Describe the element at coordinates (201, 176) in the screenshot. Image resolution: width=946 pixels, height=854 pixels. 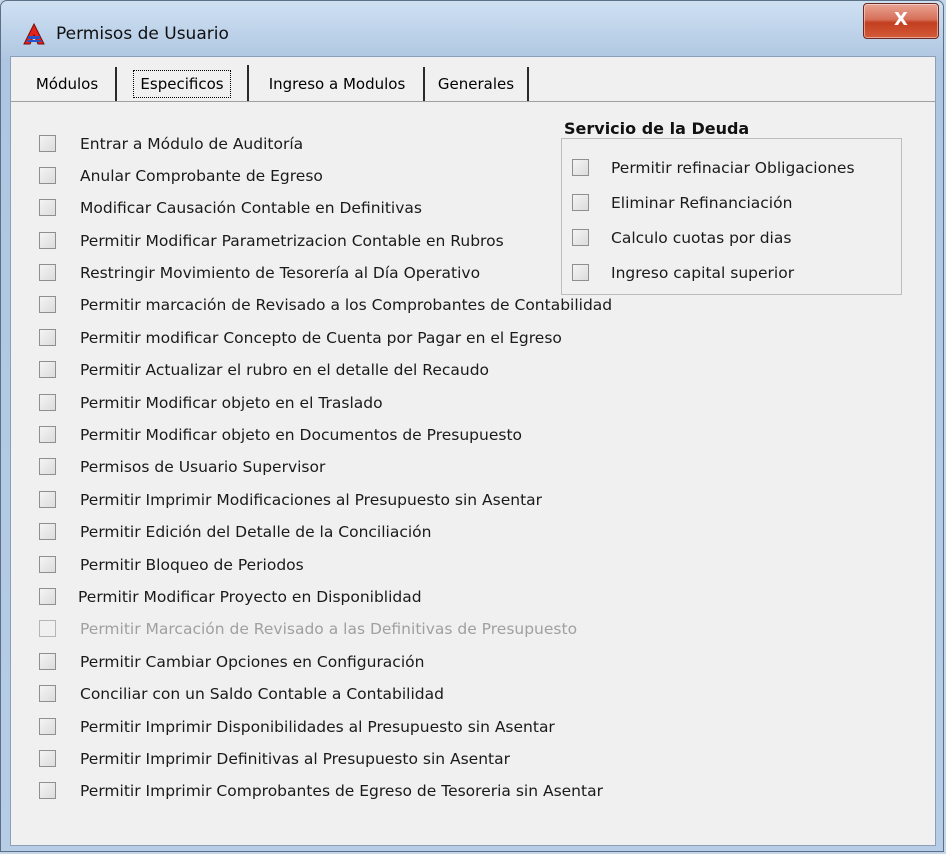
I see `permission-label: Anular Comprobante de Egreso` at that location.